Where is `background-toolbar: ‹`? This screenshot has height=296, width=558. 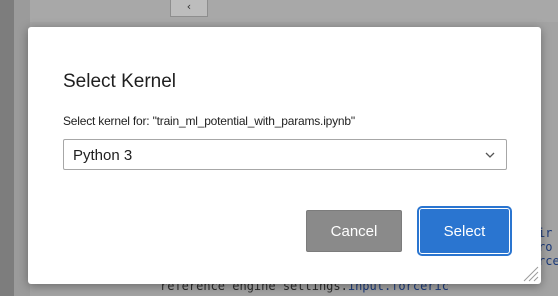 background-toolbar: ‹ is located at coordinates (294, 11).